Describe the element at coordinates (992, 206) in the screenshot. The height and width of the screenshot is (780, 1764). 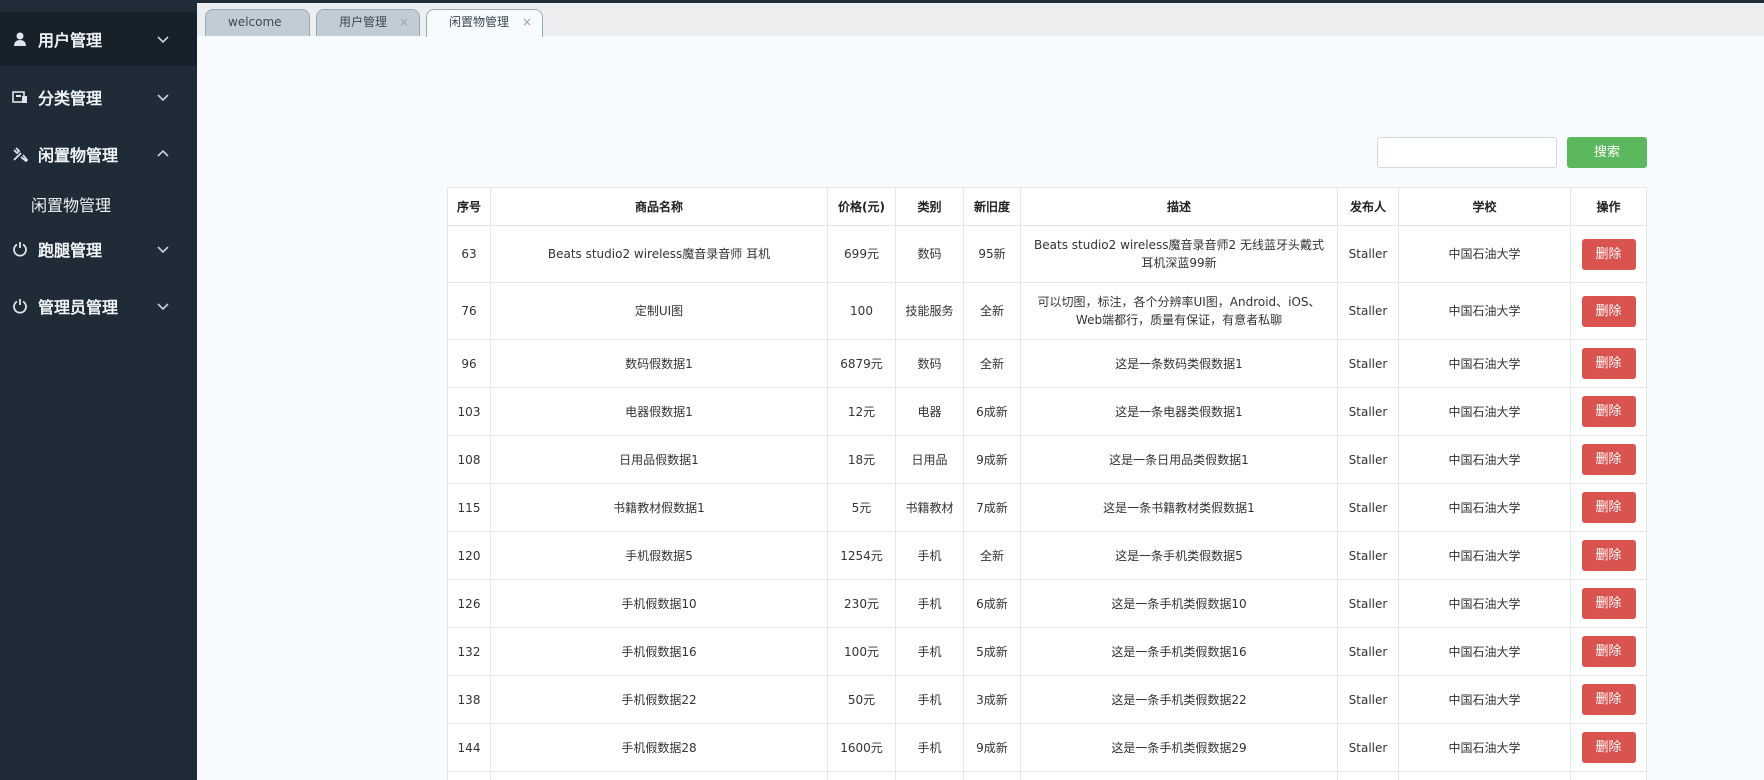
I see `column-header: 新旧度` at that location.